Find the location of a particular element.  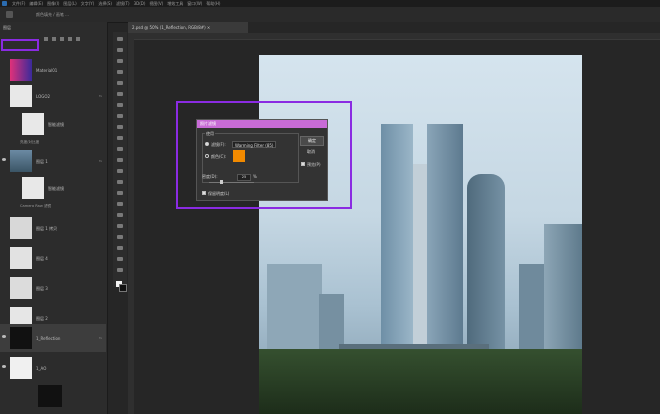

menu-item: 选择(S) is located at coordinates (105, 3).